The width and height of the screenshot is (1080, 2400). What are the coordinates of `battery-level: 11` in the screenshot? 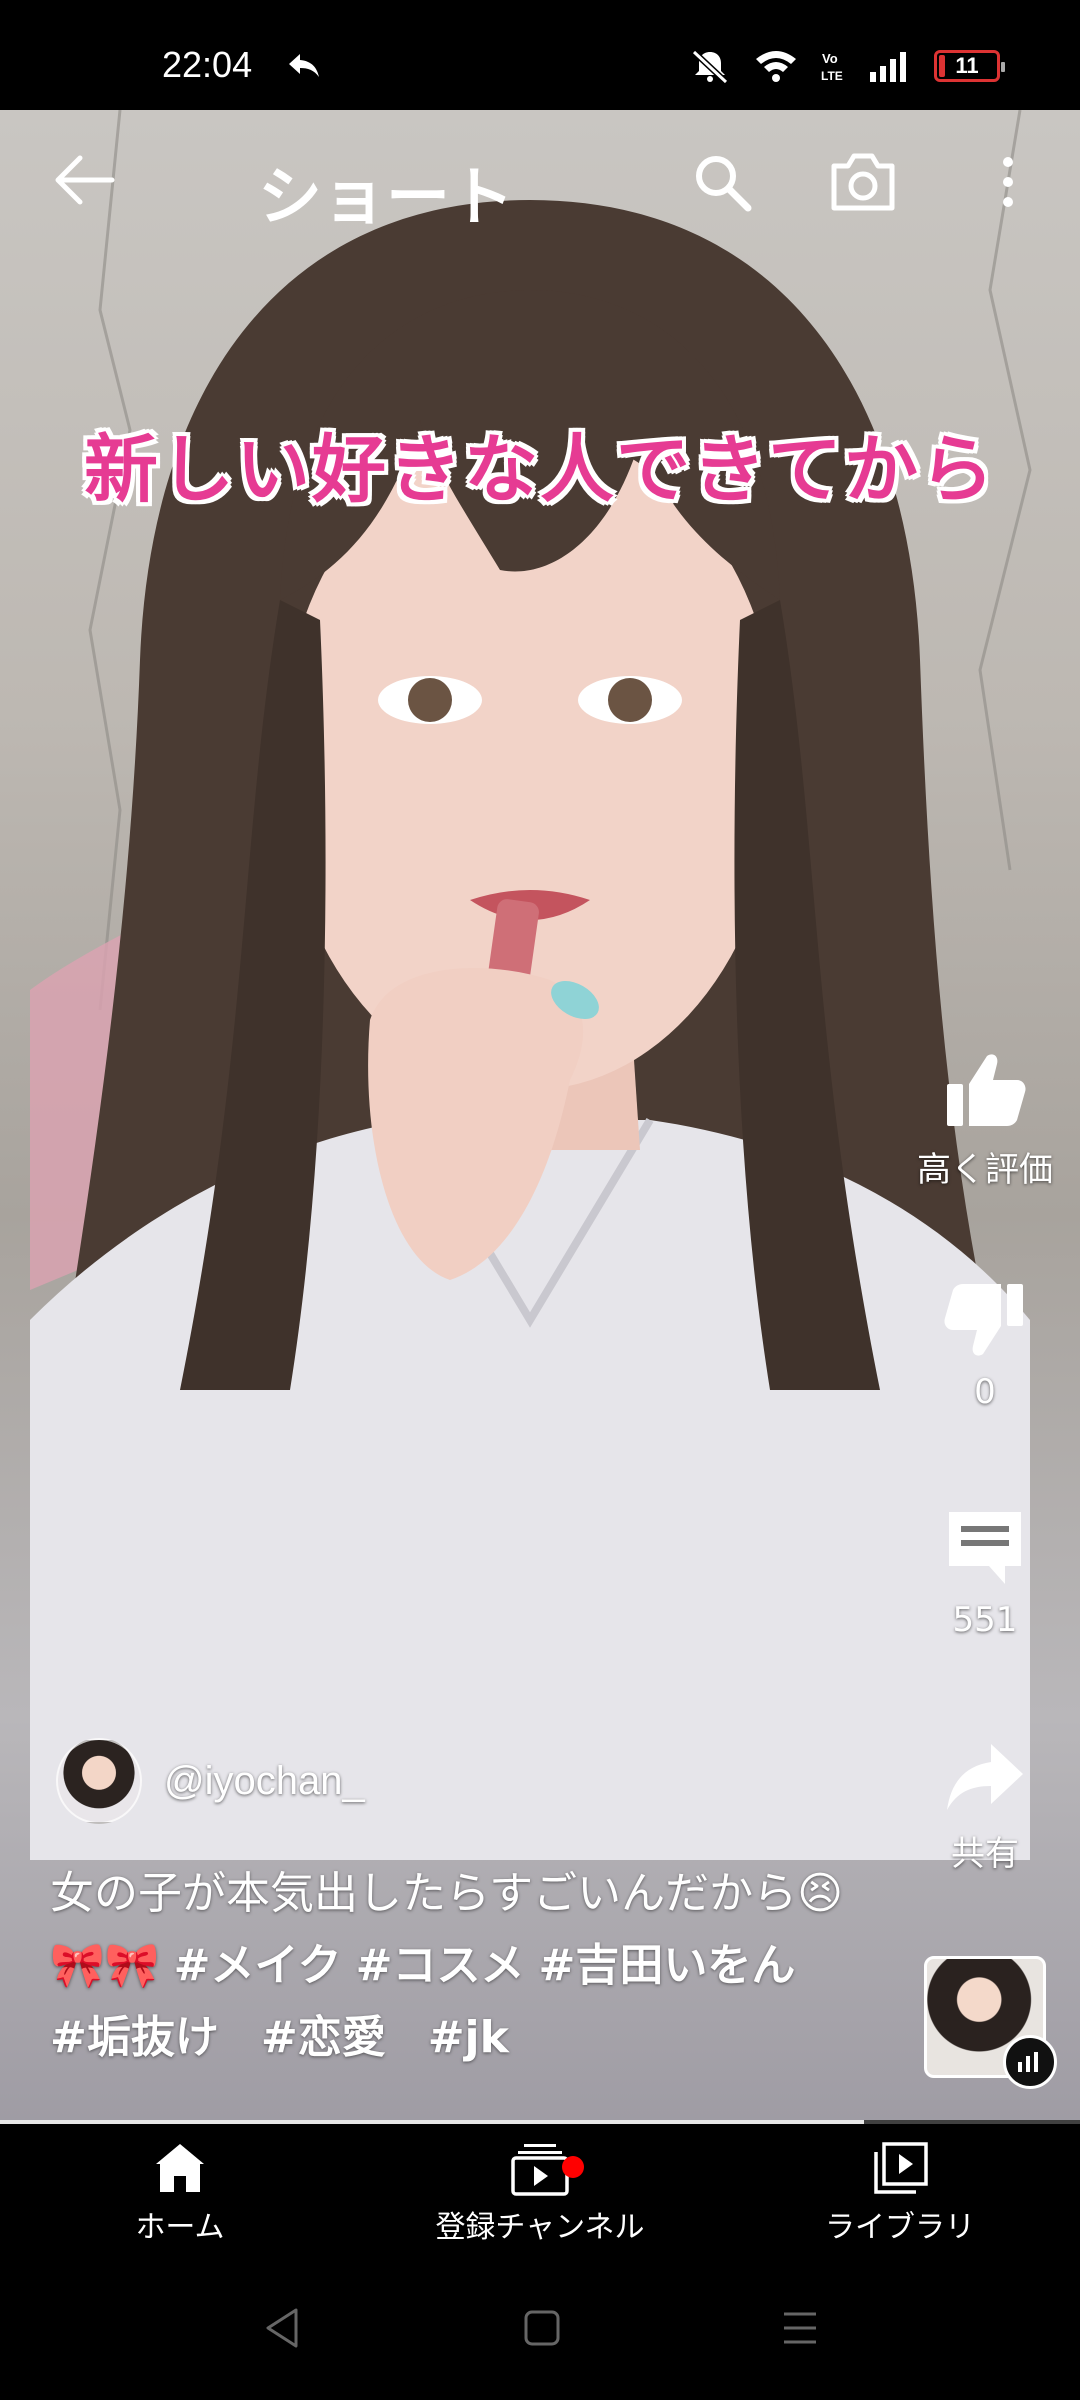 It's located at (967, 65).